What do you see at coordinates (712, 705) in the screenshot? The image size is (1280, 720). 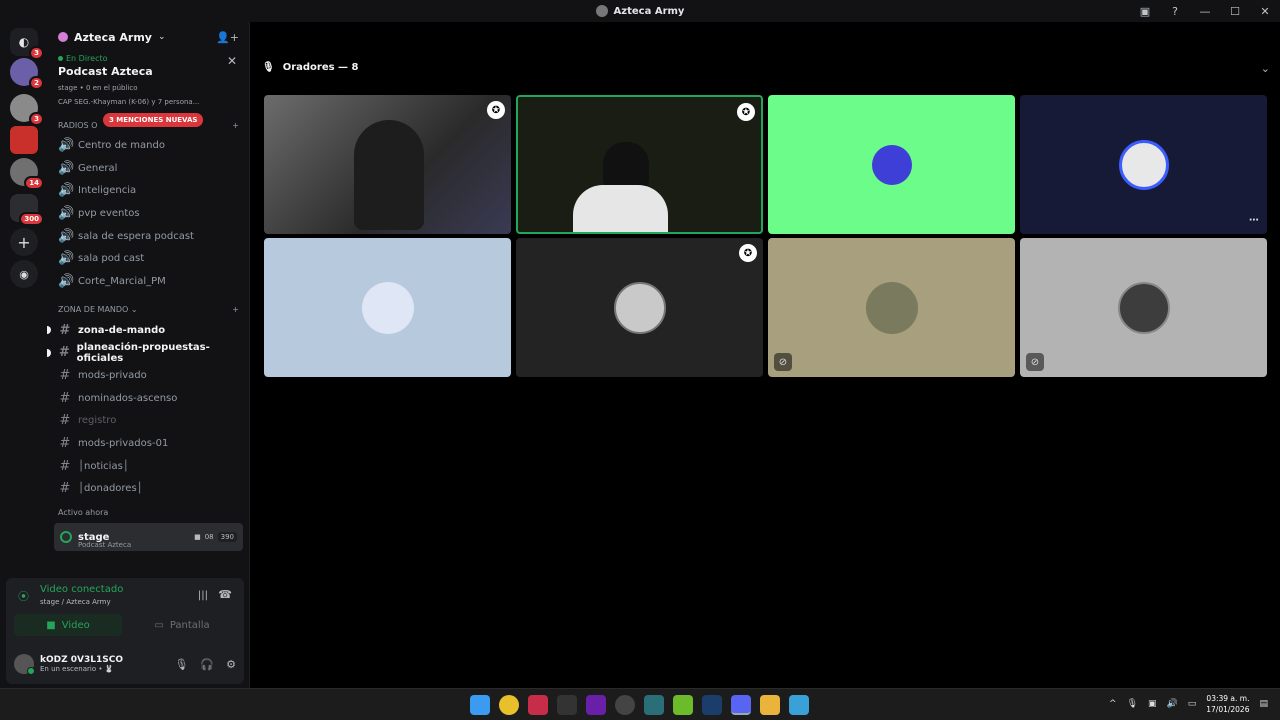 I see `steam-icon` at bounding box center [712, 705].